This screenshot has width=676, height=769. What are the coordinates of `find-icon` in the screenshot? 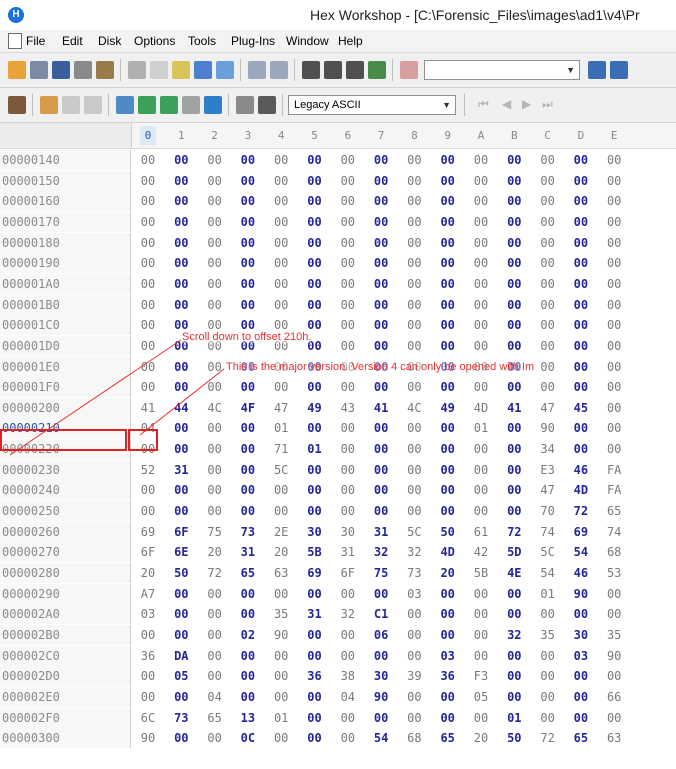 It's located at (311, 70).